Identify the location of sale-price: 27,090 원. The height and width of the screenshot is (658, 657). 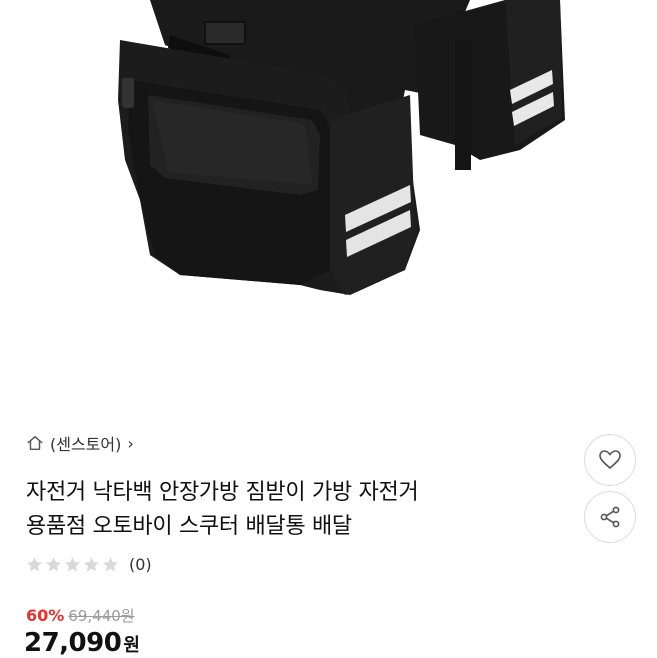
(82, 643).